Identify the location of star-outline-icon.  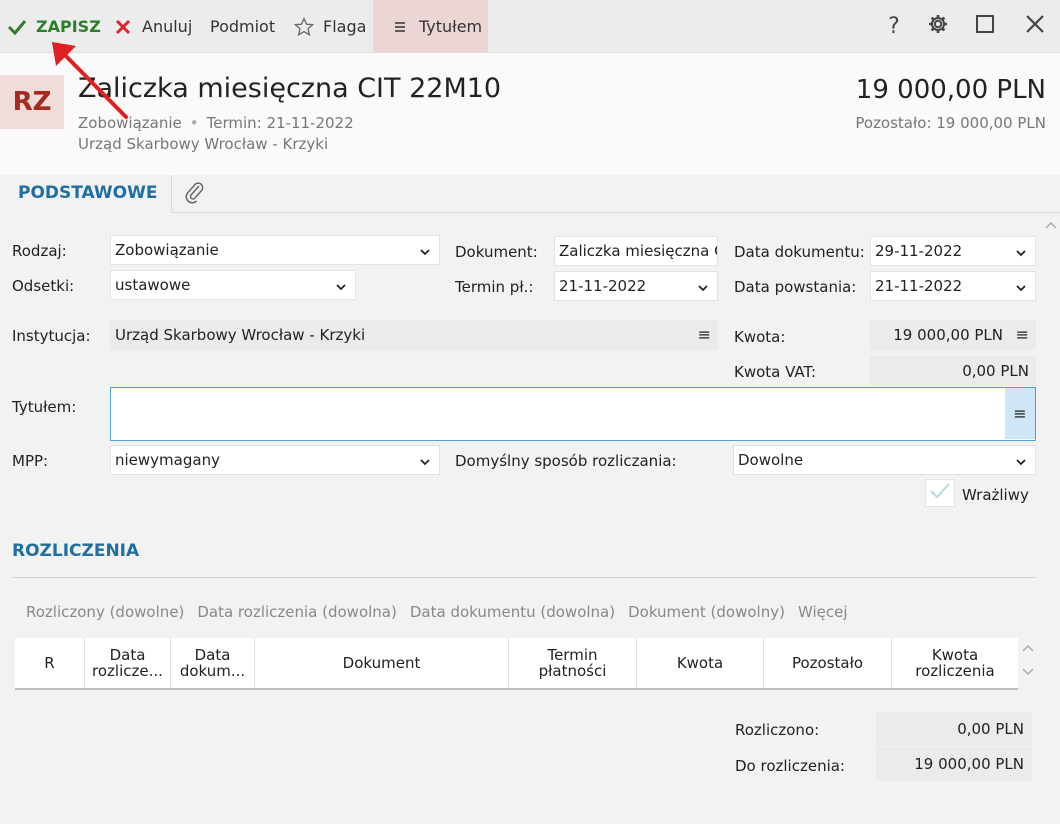
(304, 27).